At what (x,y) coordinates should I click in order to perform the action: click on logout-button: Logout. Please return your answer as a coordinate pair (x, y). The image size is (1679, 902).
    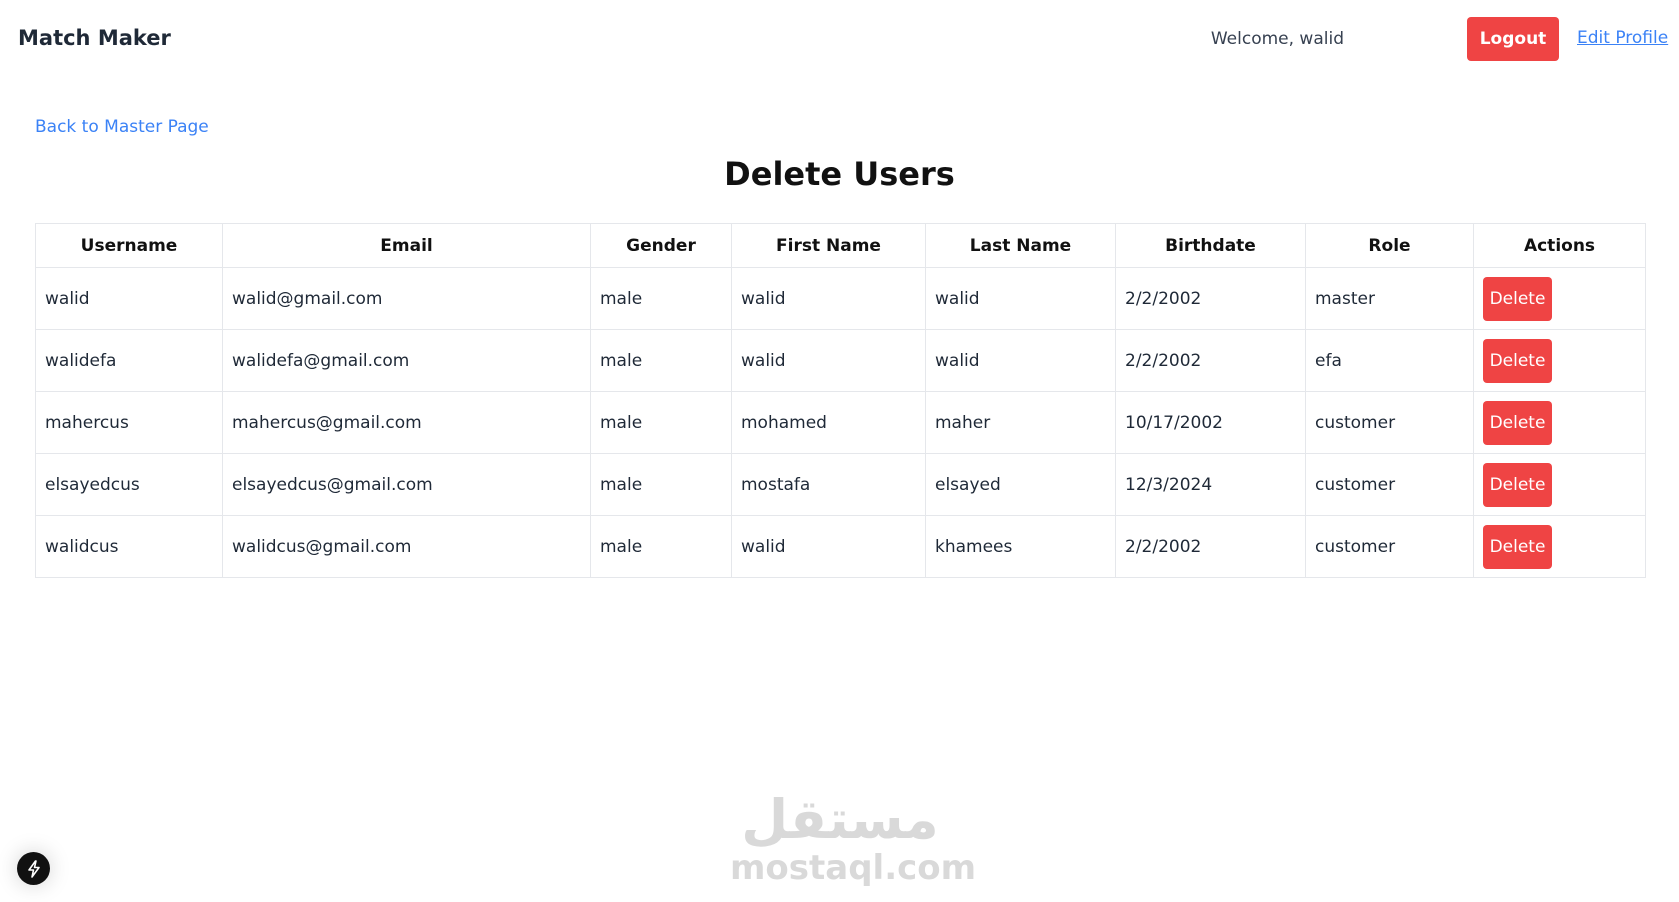
    Looking at the image, I should click on (1513, 39).